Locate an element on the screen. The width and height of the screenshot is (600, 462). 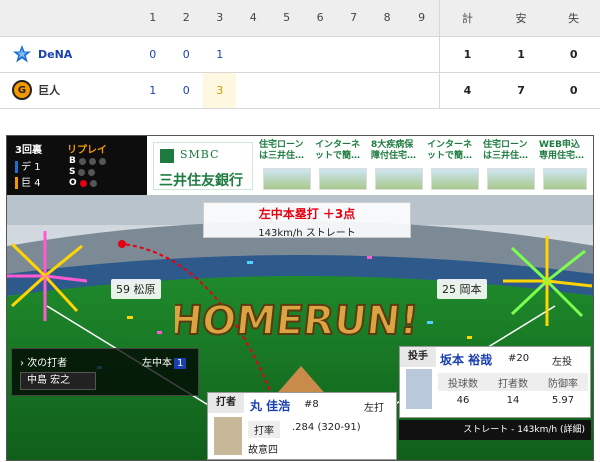
team-cell: G 巨人 is located at coordinates (68, 90).